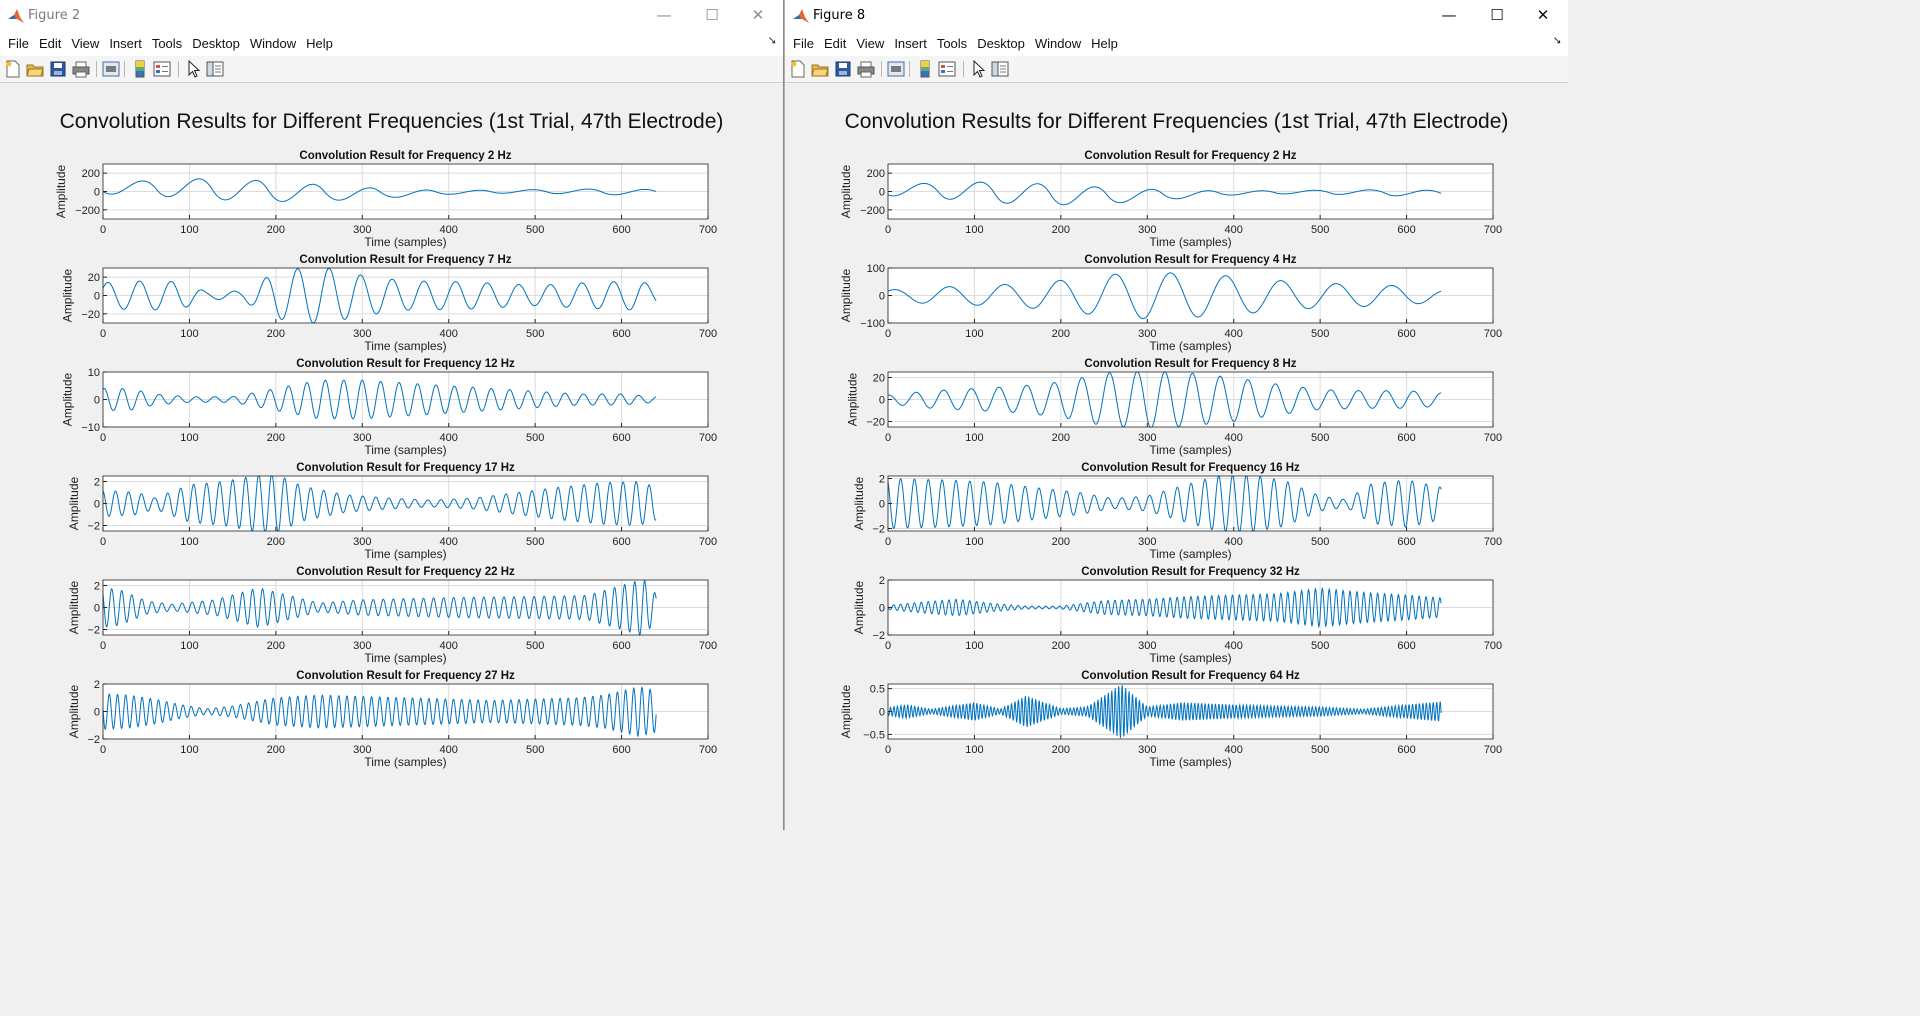 The width and height of the screenshot is (1920, 1016). What do you see at coordinates (90, 428) in the screenshot?
I see `y-tick-label: −10` at bounding box center [90, 428].